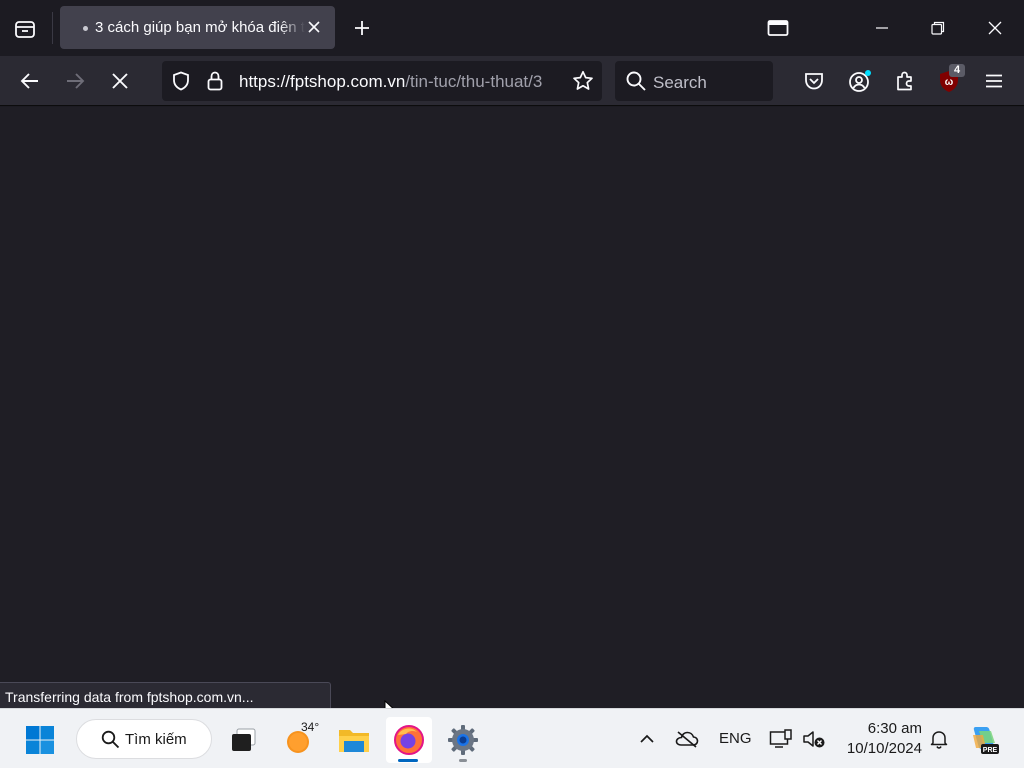 The height and width of the screenshot is (768, 1024). What do you see at coordinates (876, 739) in the screenshot?
I see `clock: 6:30 am 10/10/2024` at bounding box center [876, 739].